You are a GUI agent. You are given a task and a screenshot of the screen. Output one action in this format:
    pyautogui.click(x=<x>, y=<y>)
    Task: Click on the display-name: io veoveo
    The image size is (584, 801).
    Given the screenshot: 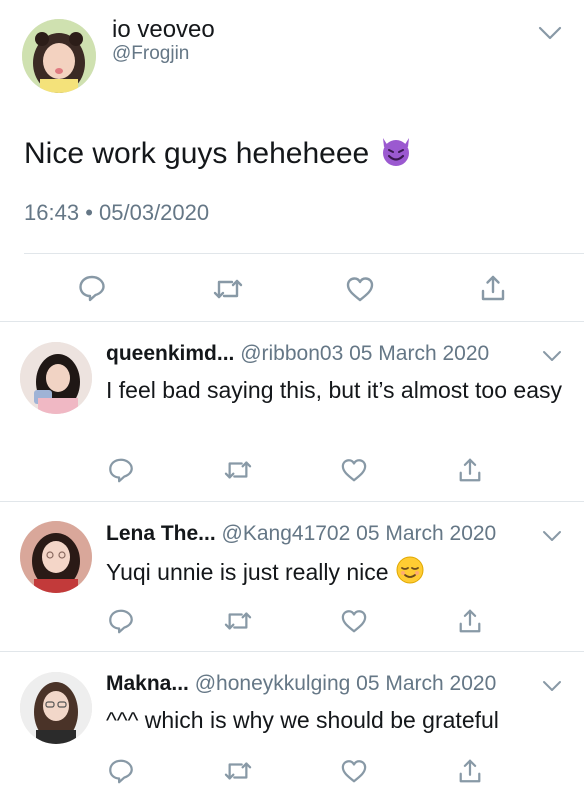 What is the action you would take?
    pyautogui.click(x=163, y=30)
    